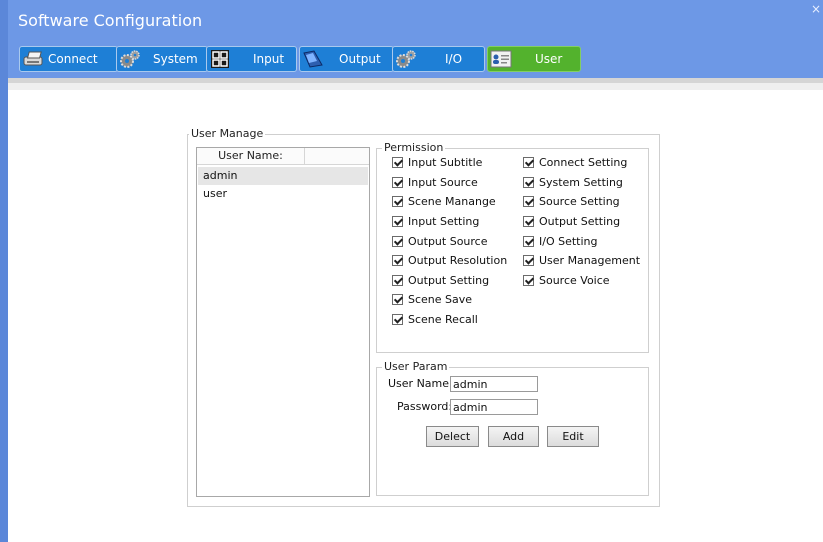 The height and width of the screenshot is (542, 823). Describe the element at coordinates (452, 436) in the screenshot. I see `delete-button: Delect` at that location.